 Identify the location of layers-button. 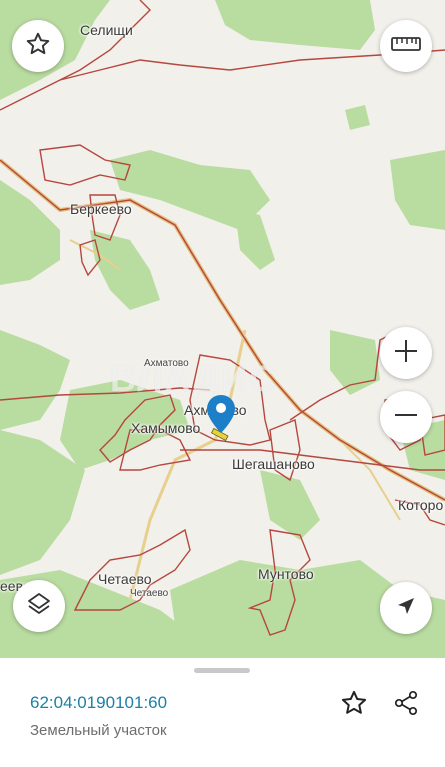
(39, 606).